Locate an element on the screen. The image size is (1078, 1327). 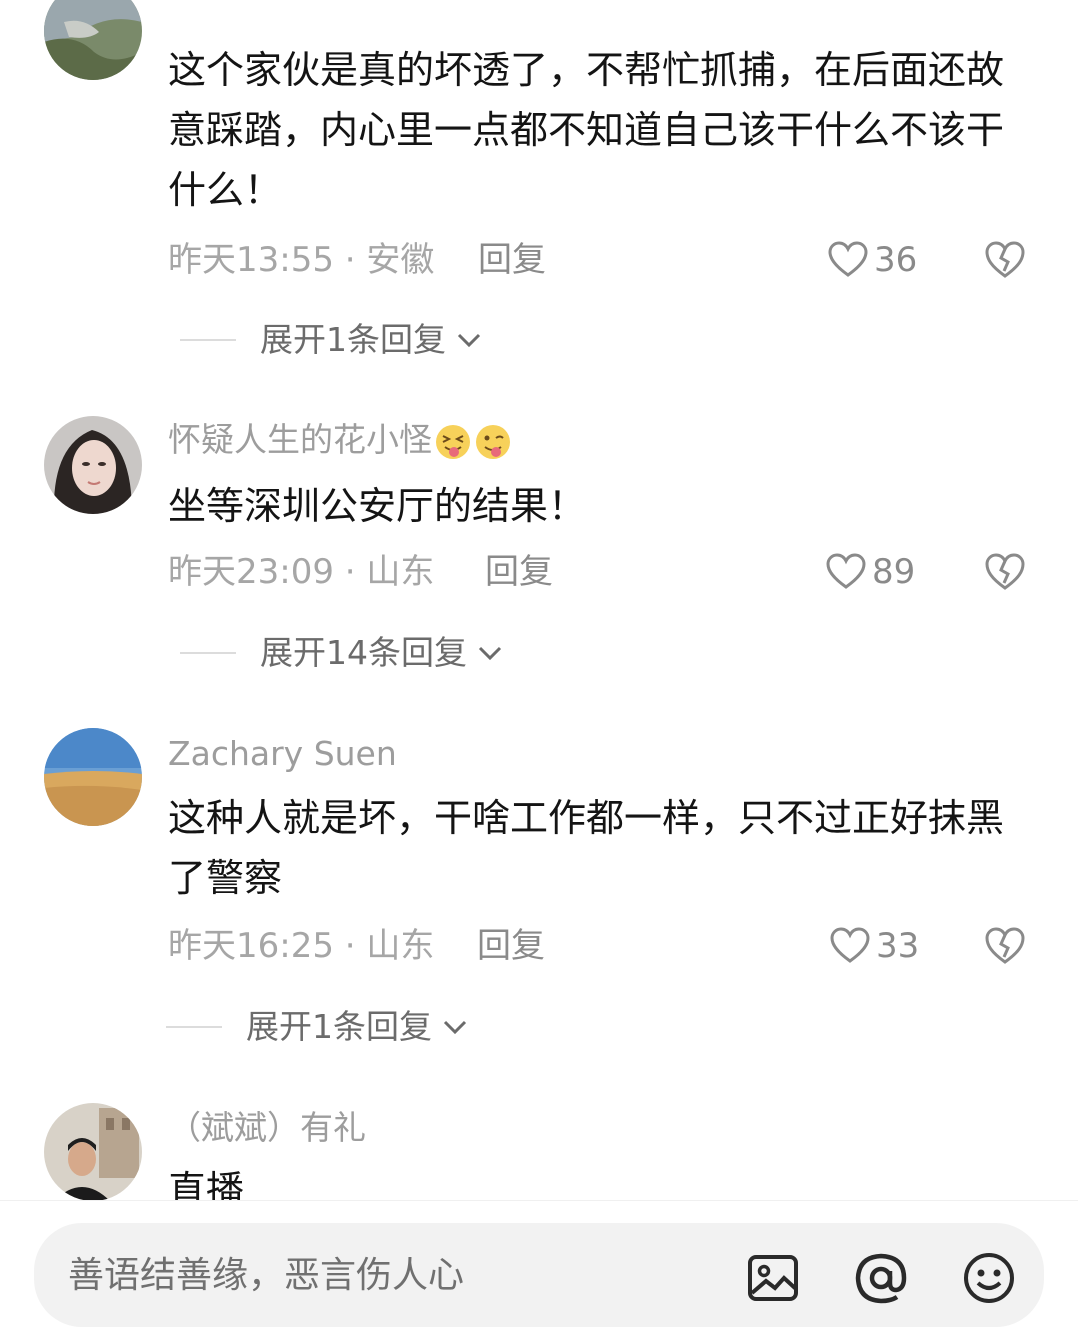
emoji-button is located at coordinates (989, 1278).